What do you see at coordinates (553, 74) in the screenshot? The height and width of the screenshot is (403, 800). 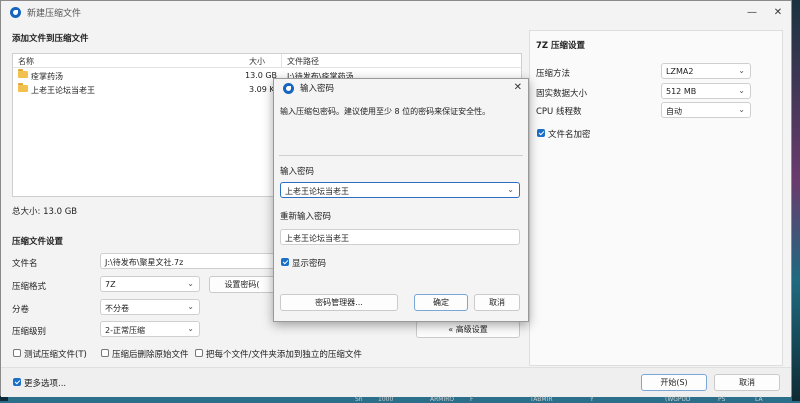 I see `method-label: 压缩方法` at bounding box center [553, 74].